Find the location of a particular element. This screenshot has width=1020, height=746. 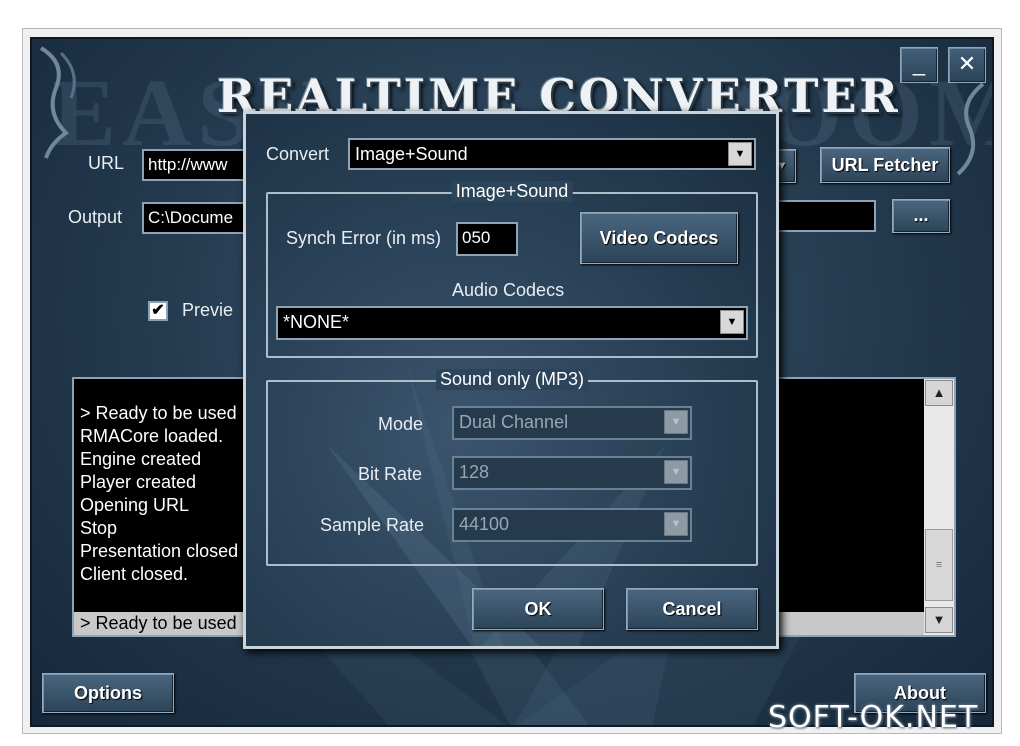

bit-rate-select: 128 ▼ is located at coordinates (572, 473).